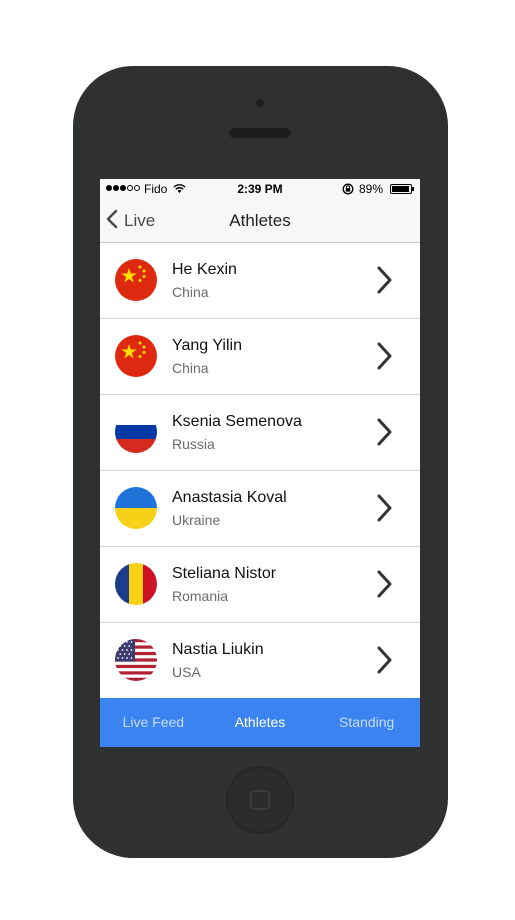  I want to click on athlete-name: He Kexin, so click(204, 269).